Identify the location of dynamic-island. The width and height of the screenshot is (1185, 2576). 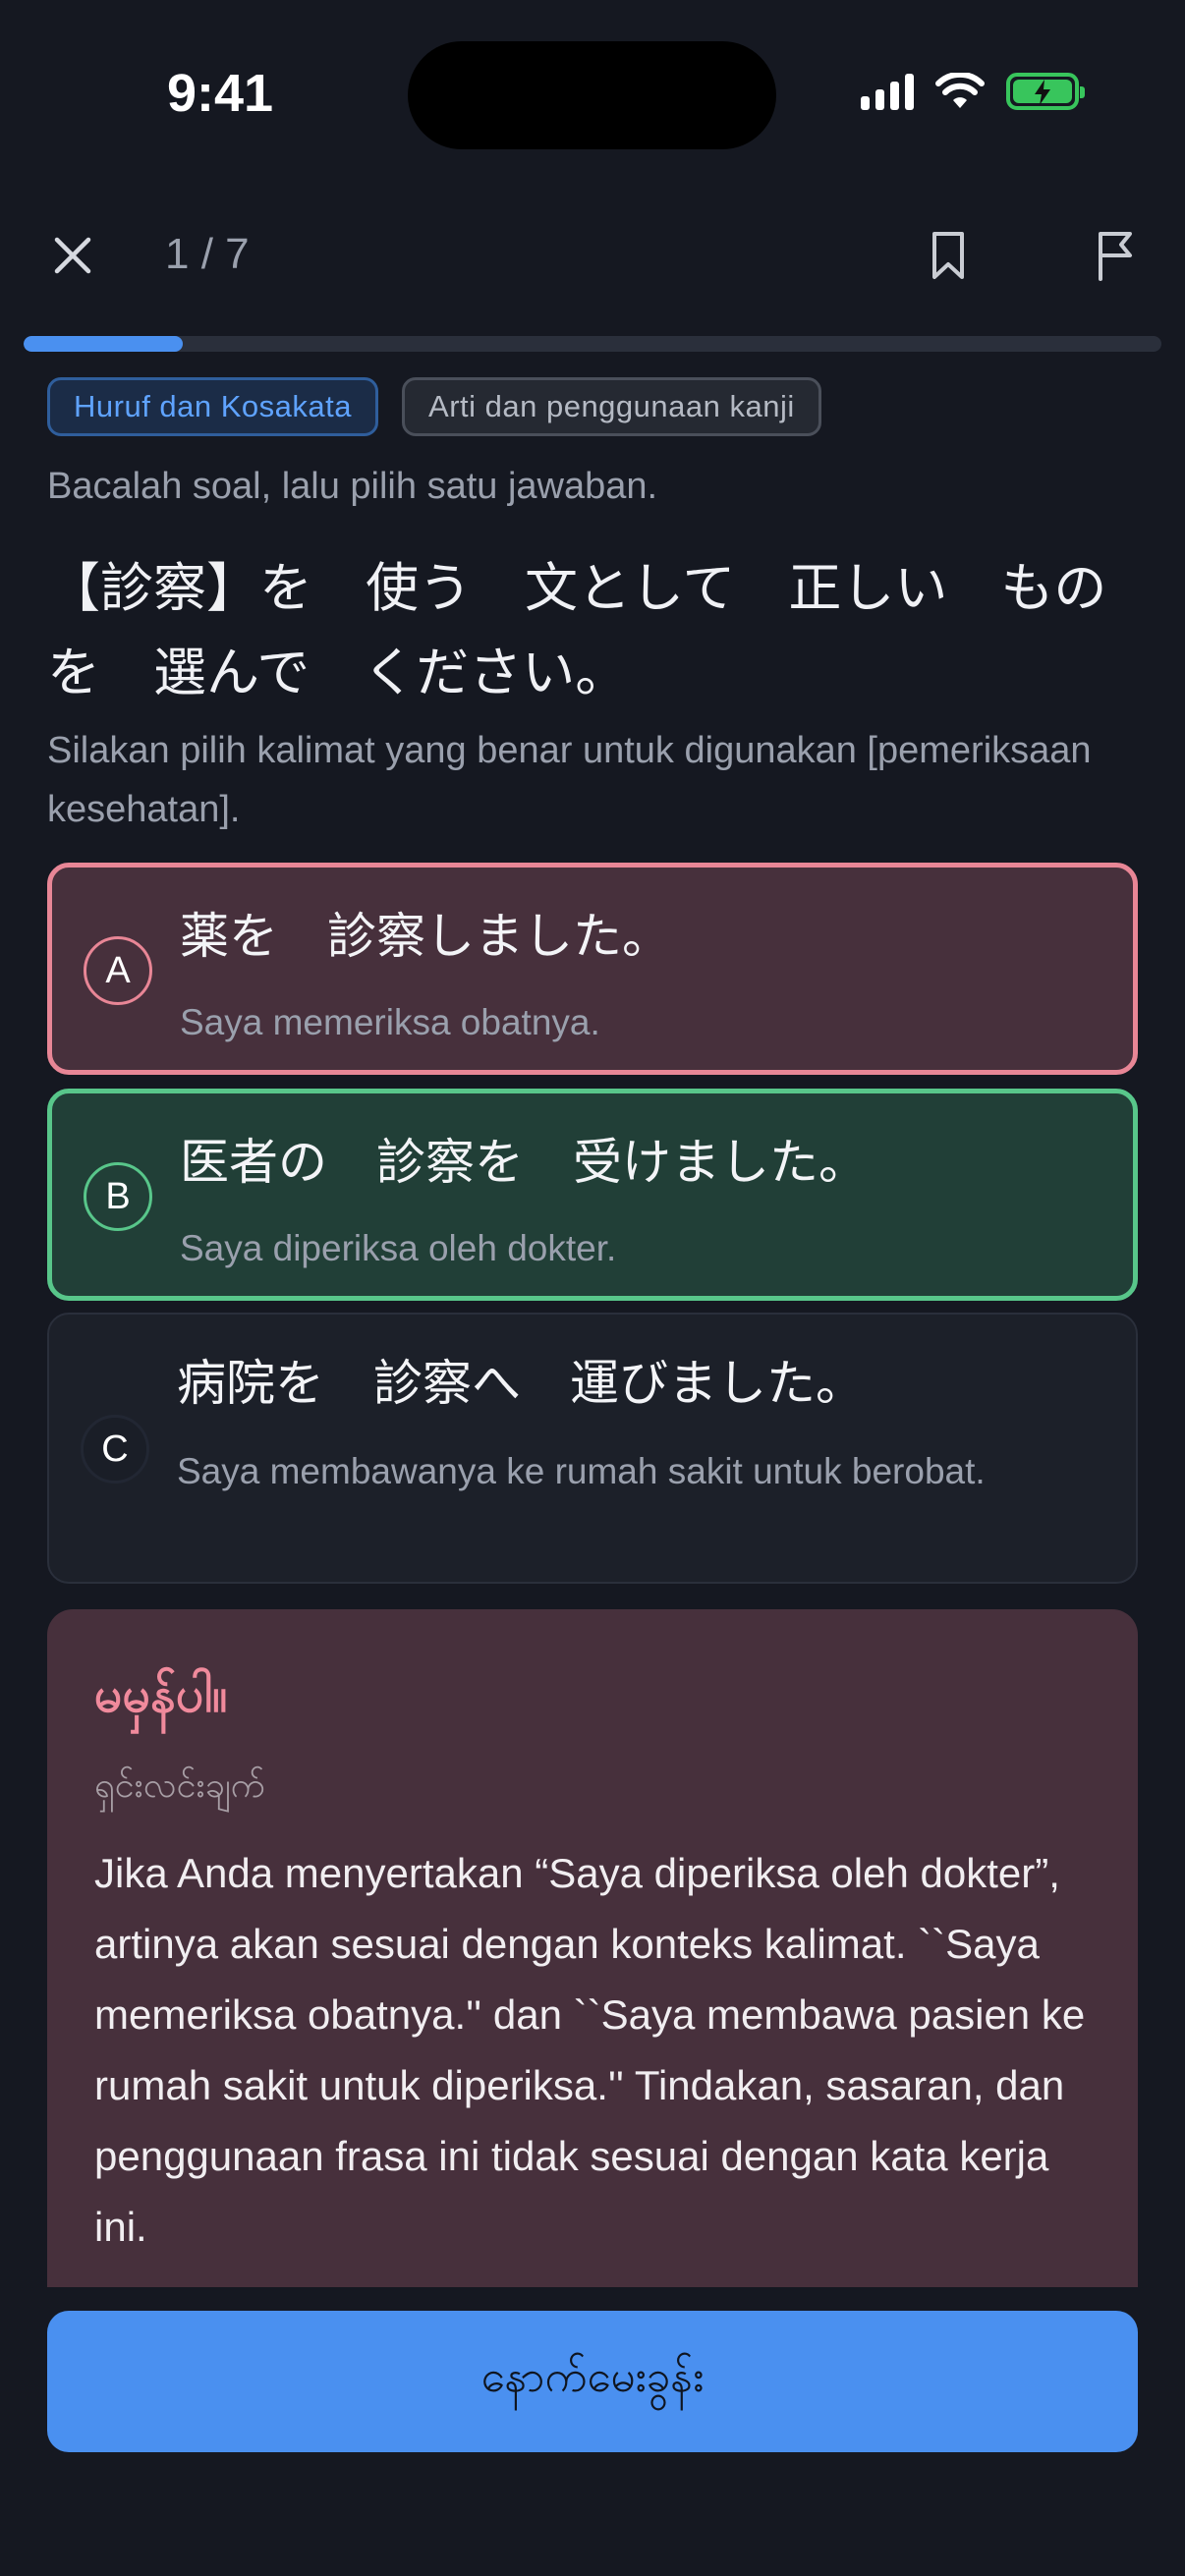
(592, 95).